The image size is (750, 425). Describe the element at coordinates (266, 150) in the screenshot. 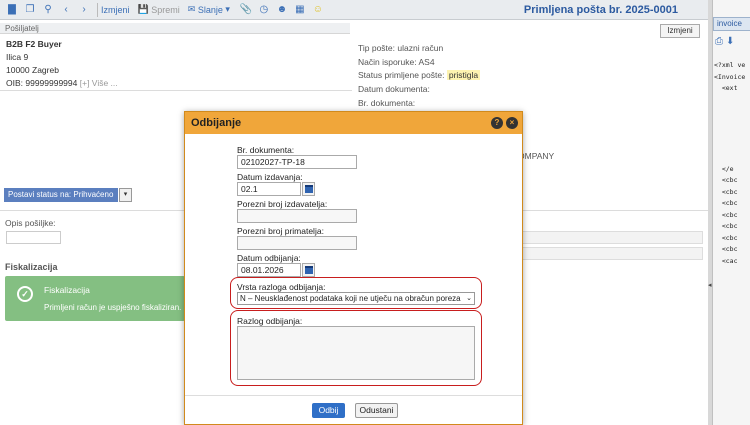

I see `doc-number-label: Br. dokumenta:` at that location.